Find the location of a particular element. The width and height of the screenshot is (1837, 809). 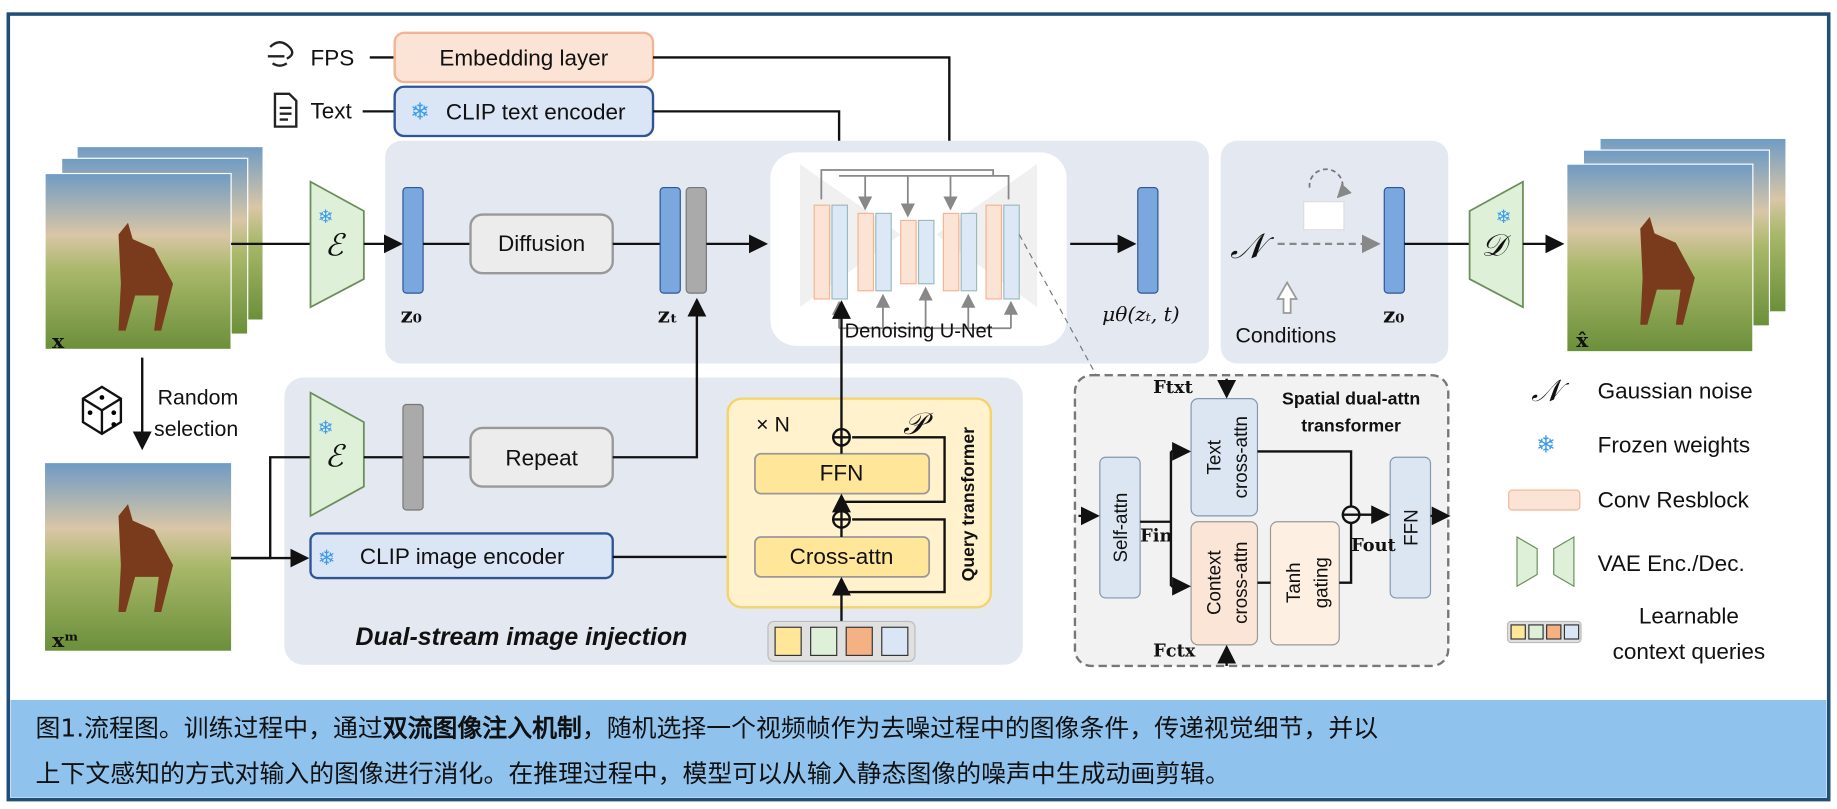

mu-output is located at coordinates (1148, 240).